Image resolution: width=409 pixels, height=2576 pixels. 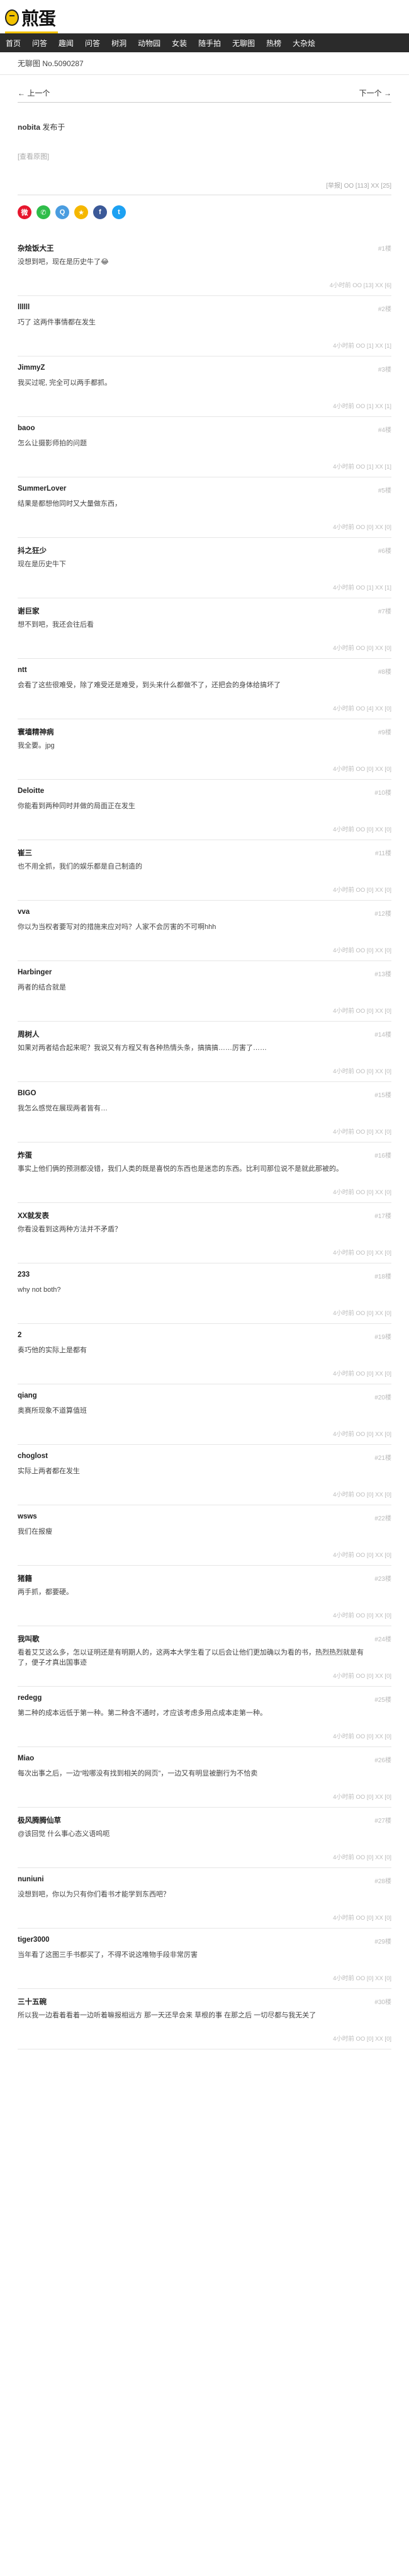 What do you see at coordinates (362, 708) in the screenshot?
I see `comment-votes: 4小时前 OO [4] XX [0]` at bounding box center [362, 708].